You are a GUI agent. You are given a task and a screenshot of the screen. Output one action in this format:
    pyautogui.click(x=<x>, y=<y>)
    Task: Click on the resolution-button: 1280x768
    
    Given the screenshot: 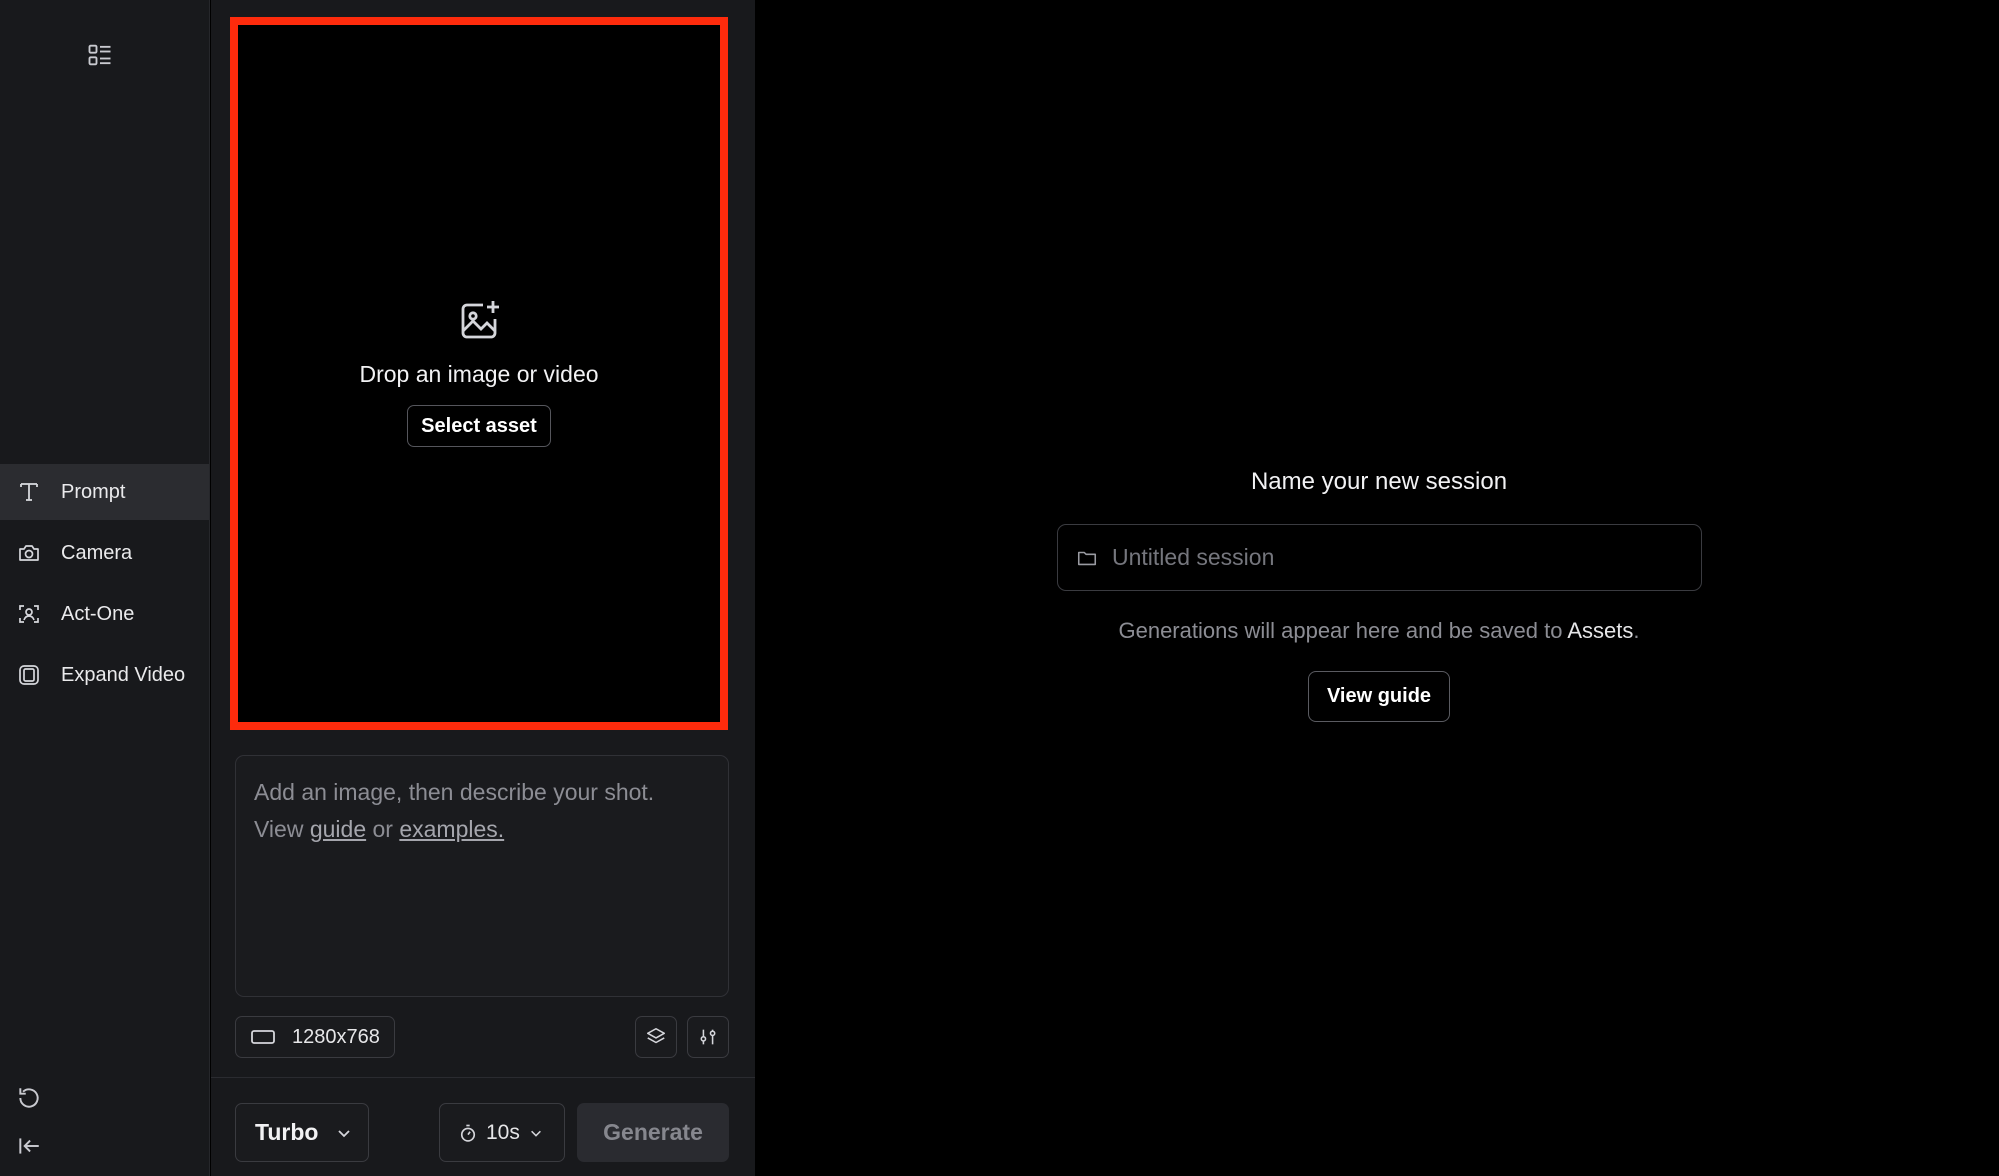 What is the action you would take?
    pyautogui.click(x=315, y=1037)
    